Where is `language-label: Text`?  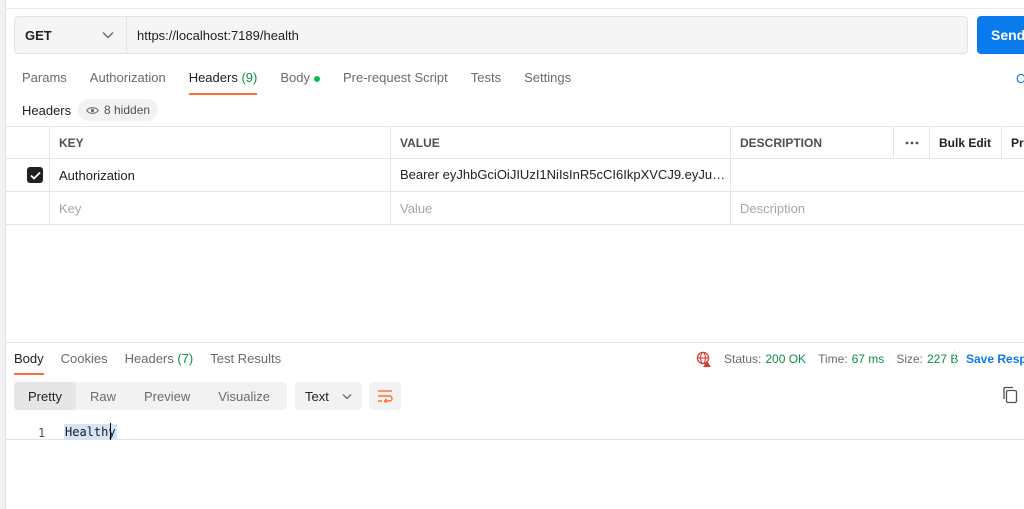 language-label: Text is located at coordinates (317, 396).